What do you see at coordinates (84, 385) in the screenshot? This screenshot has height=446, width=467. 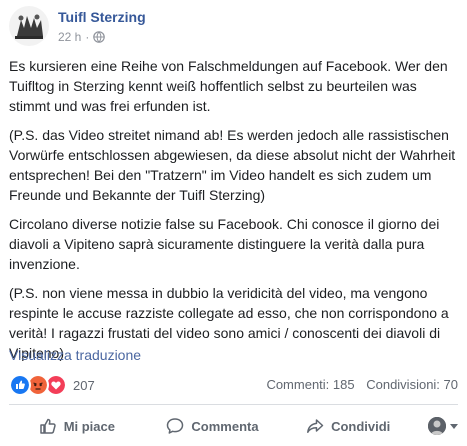 I see `reaction-count: 207` at bounding box center [84, 385].